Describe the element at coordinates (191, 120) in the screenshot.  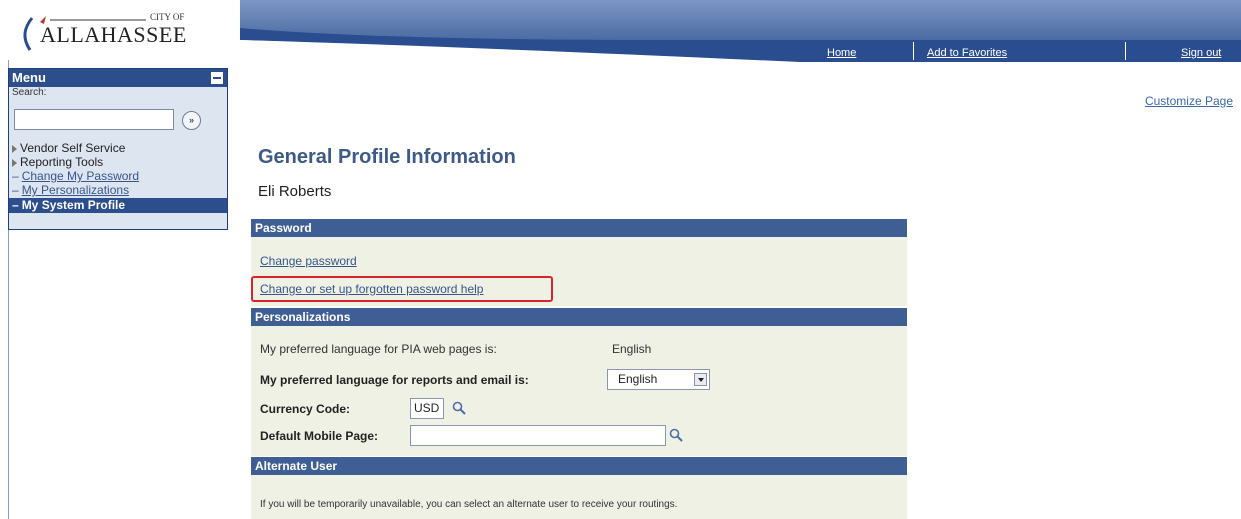
I see `search-go-icon: »` at that location.